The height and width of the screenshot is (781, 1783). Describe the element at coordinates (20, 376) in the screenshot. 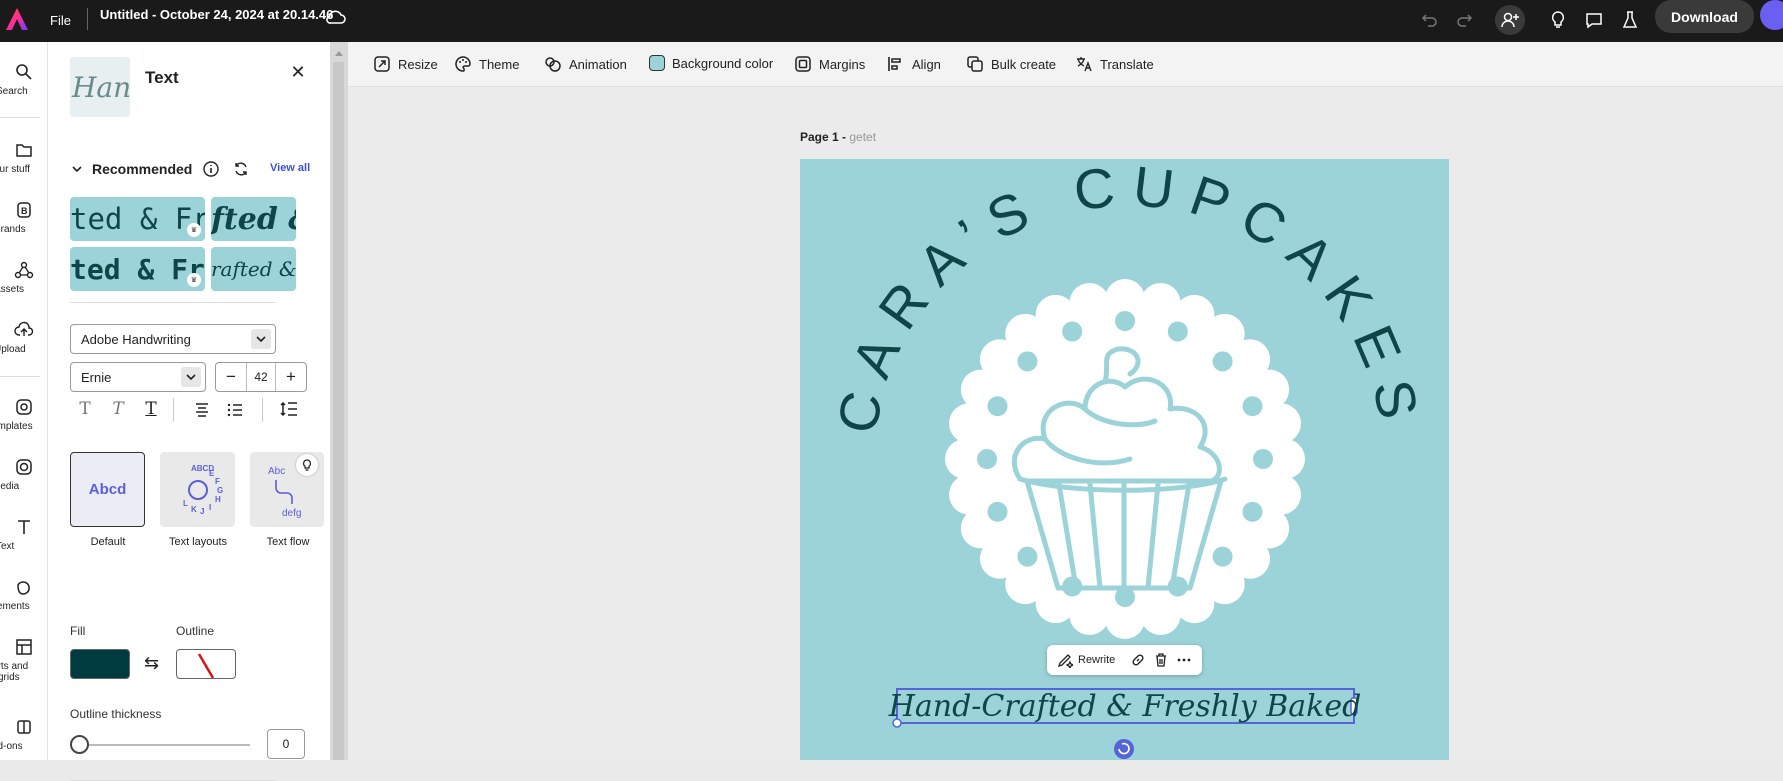

I see `nav-divider` at that location.